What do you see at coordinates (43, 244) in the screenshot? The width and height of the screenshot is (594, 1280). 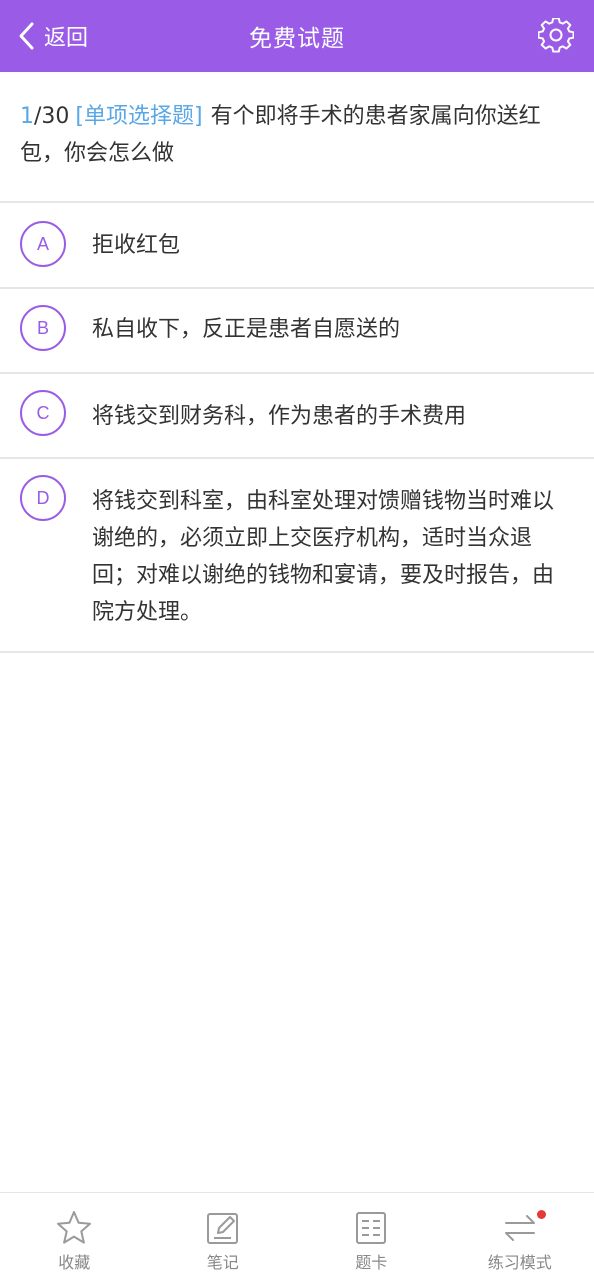 I see `option-letter-badge: A` at bounding box center [43, 244].